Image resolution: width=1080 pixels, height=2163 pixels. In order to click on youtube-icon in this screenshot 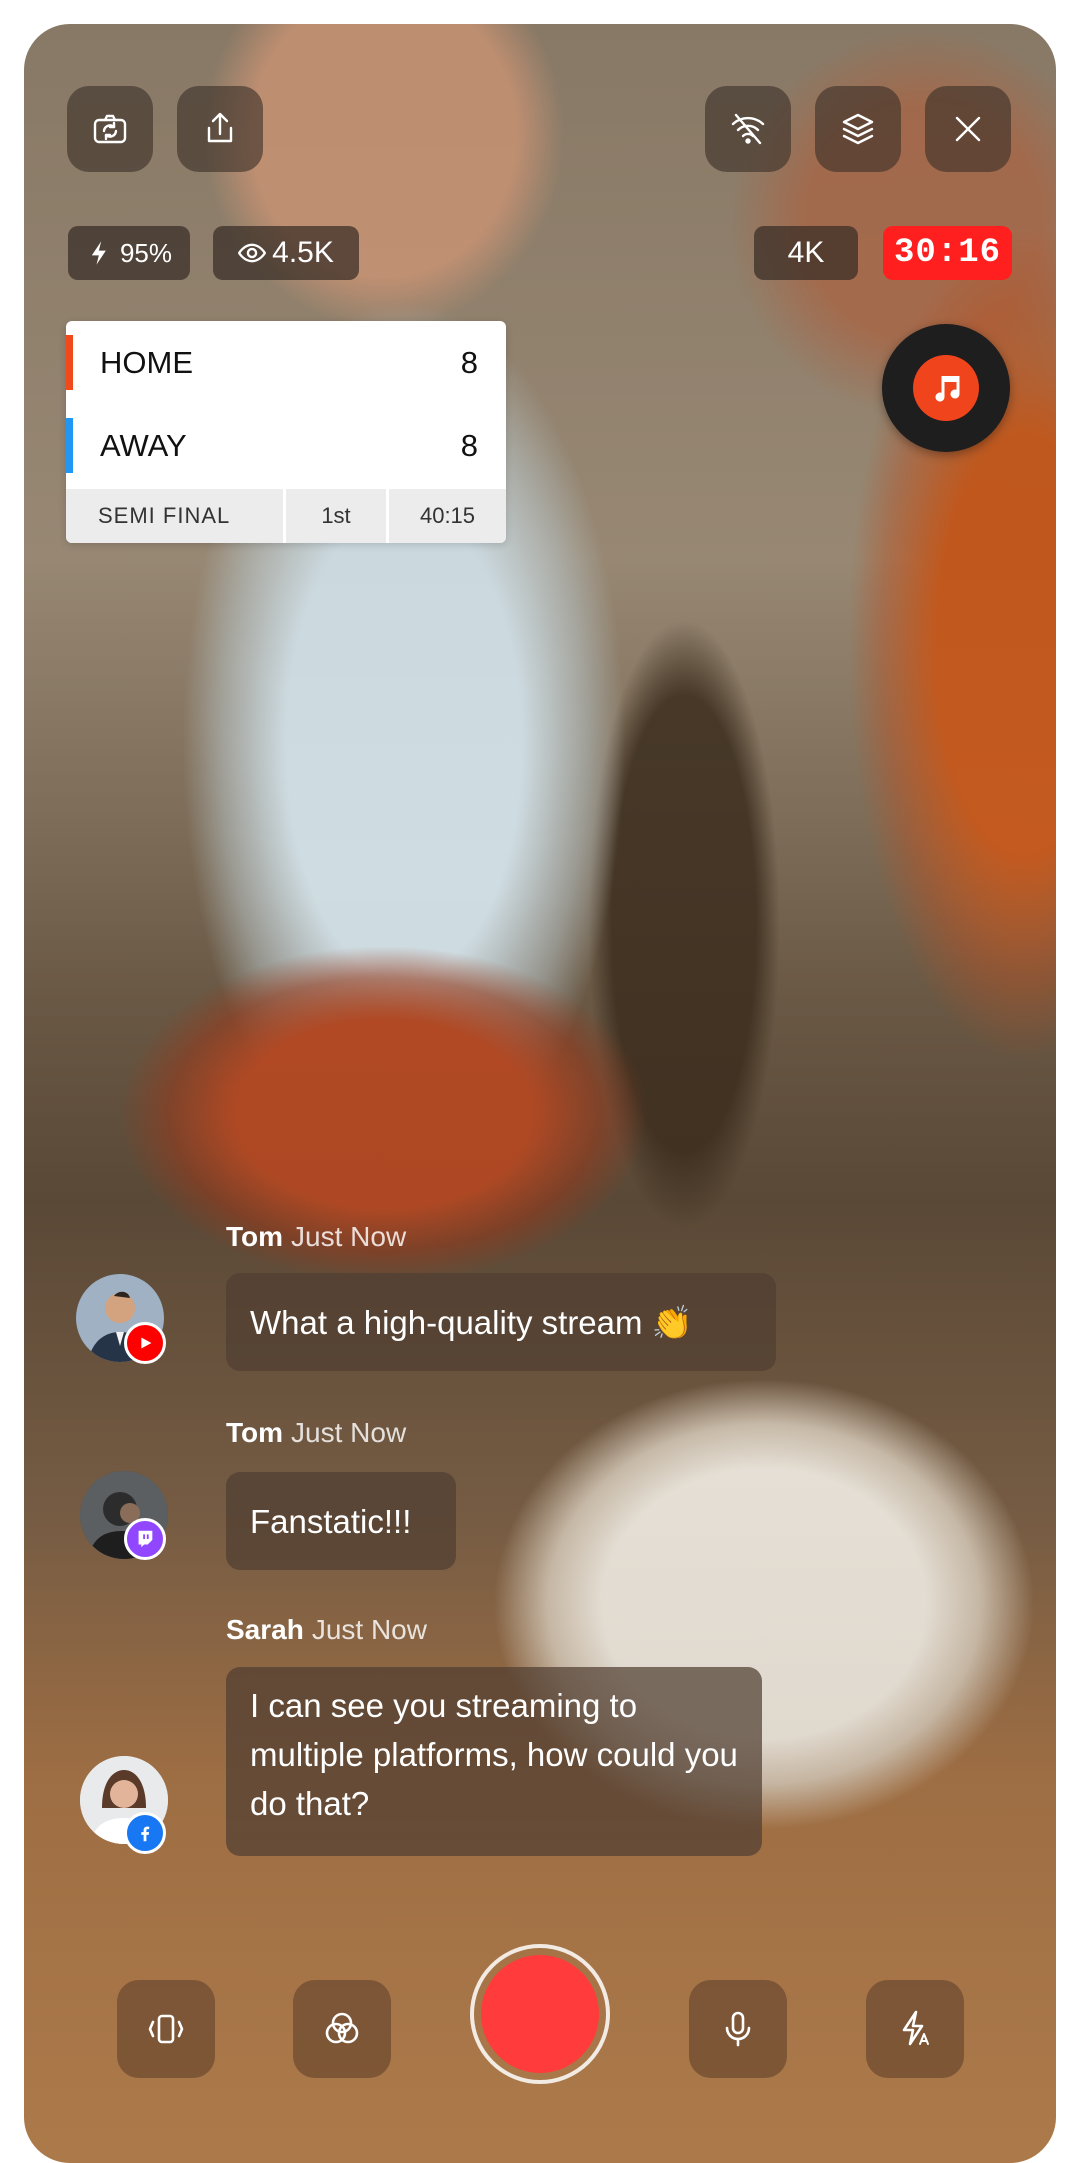, I will do `click(145, 1343)`.